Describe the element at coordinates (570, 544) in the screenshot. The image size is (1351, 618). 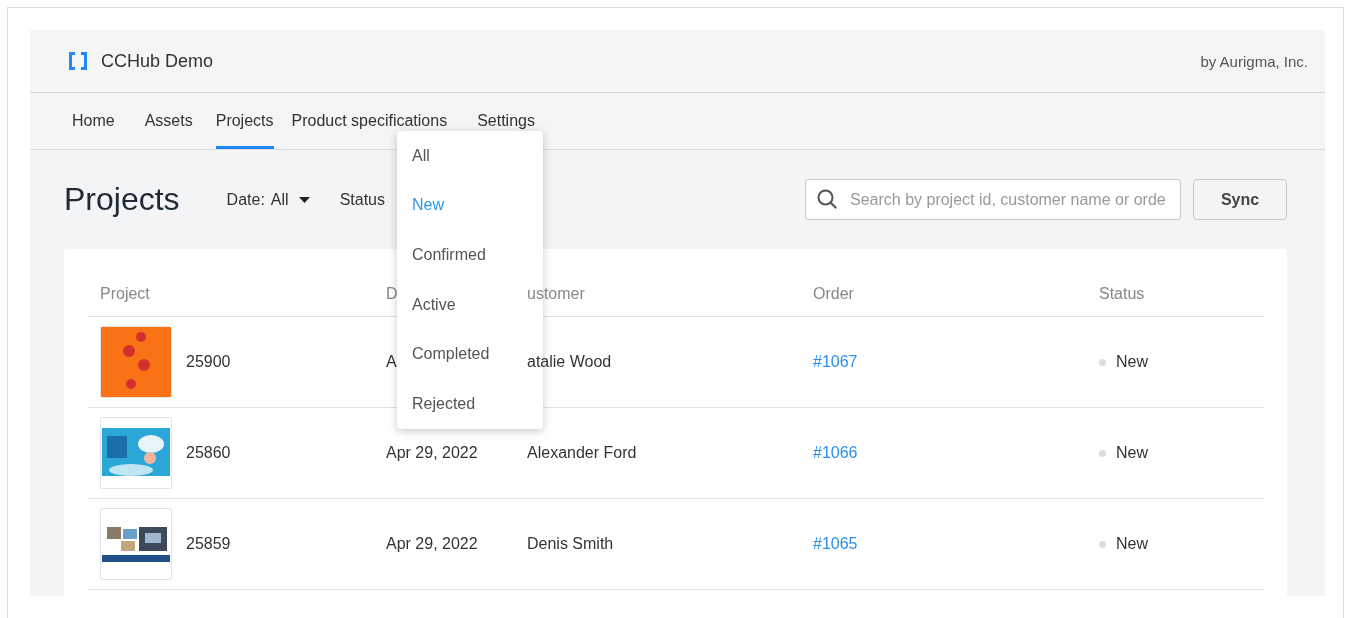
I see `customer-cell-text: Denis Smith` at that location.